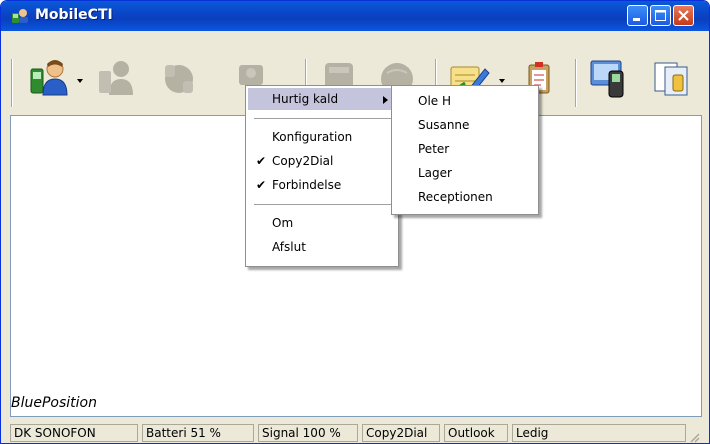  I want to click on quick-call-submenu: Ole H Susanne Peter Lager Receptionen, so click(465, 150).